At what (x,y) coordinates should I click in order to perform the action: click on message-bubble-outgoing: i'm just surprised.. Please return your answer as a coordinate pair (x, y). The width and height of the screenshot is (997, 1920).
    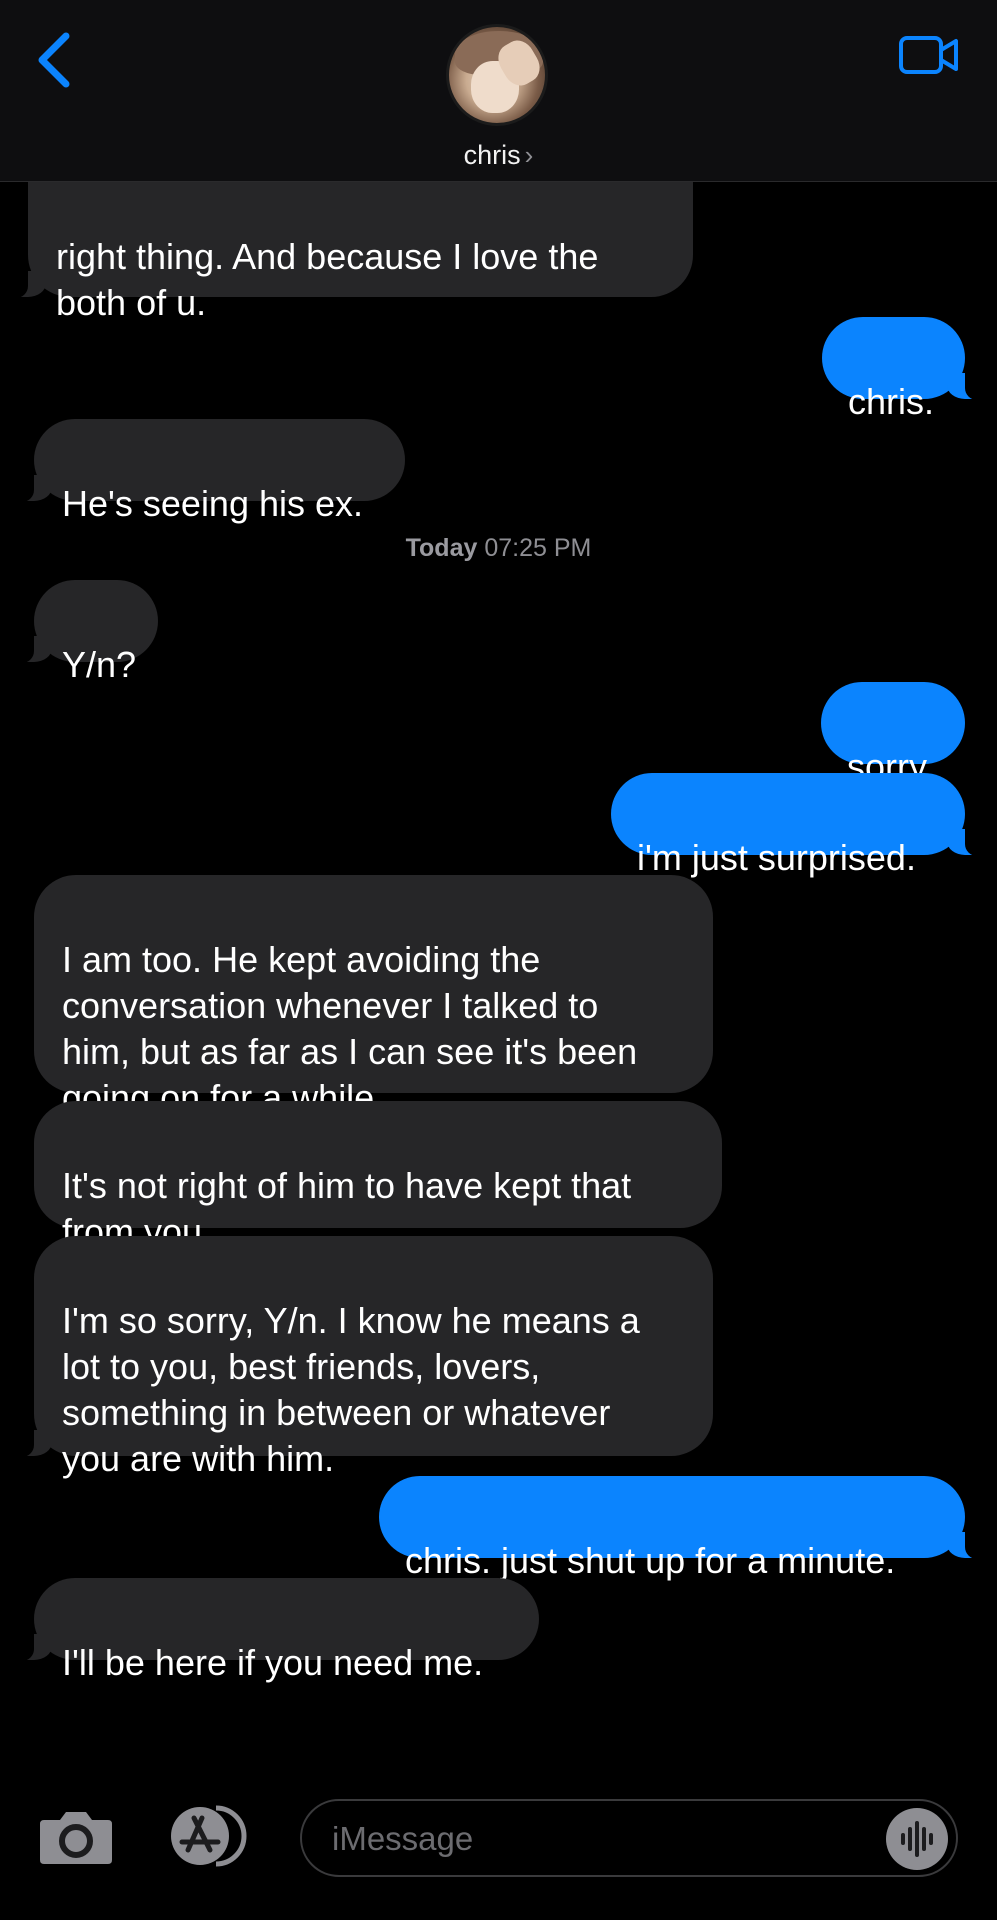
    Looking at the image, I should click on (799, 825).